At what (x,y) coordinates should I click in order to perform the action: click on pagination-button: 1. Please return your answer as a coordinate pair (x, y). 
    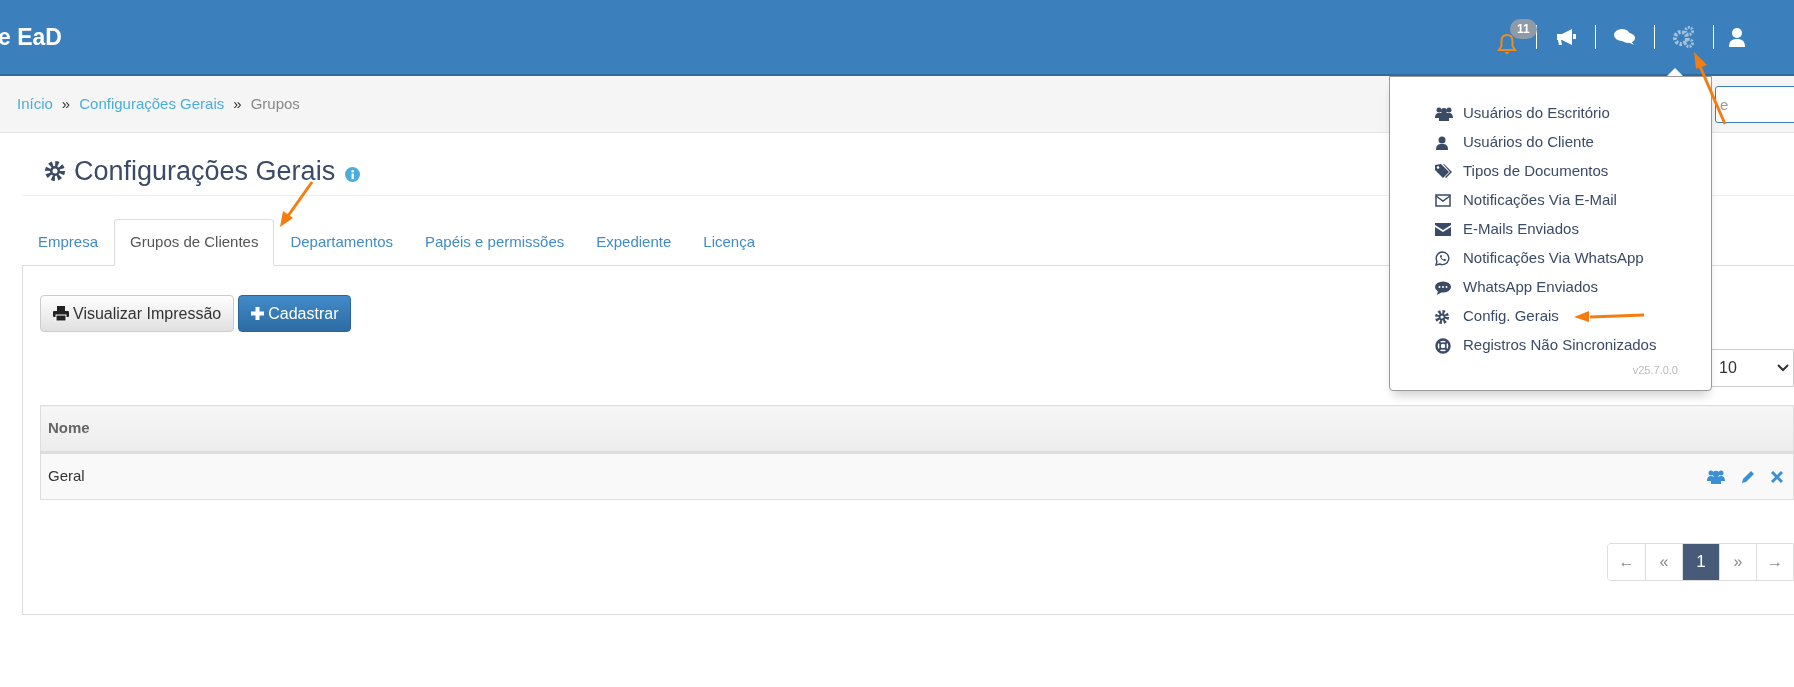
    Looking at the image, I should click on (1700, 562).